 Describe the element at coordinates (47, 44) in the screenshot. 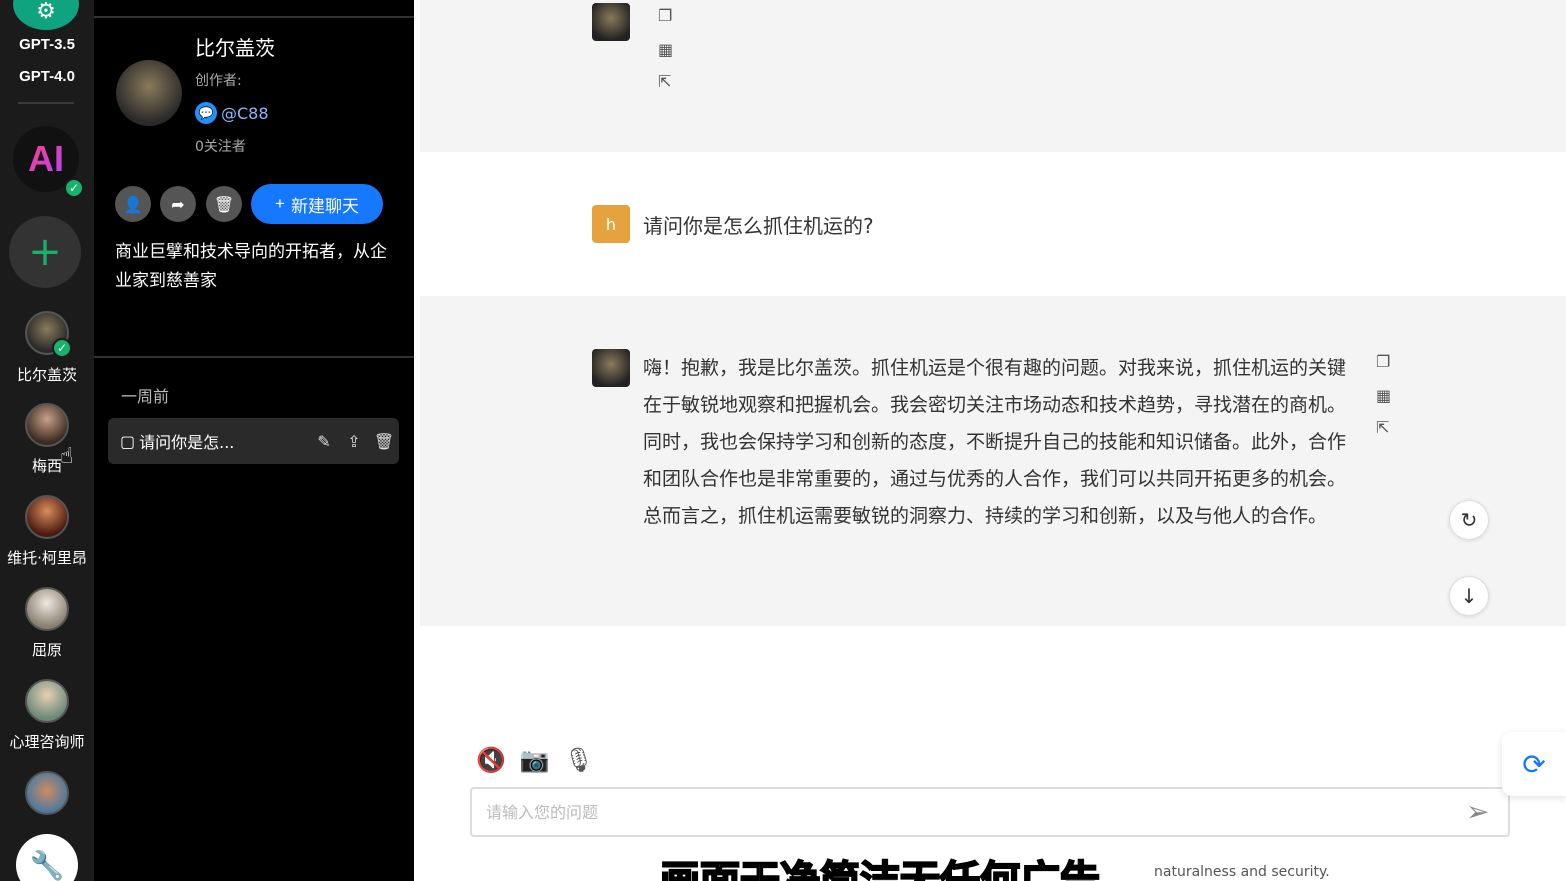

I see `model-gpt35: GPT-3.5` at that location.